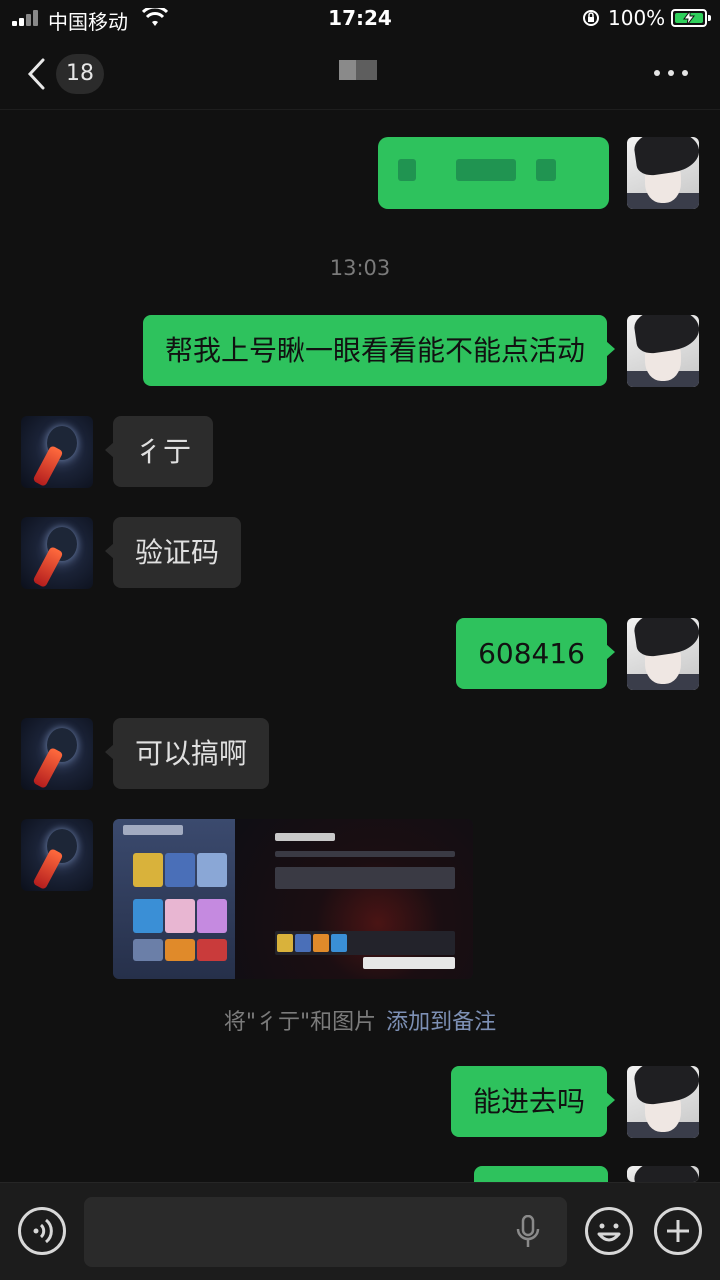 The height and width of the screenshot is (1280, 720). Describe the element at coordinates (637, 18) in the screenshot. I see `battery-percent: 100%` at that location.